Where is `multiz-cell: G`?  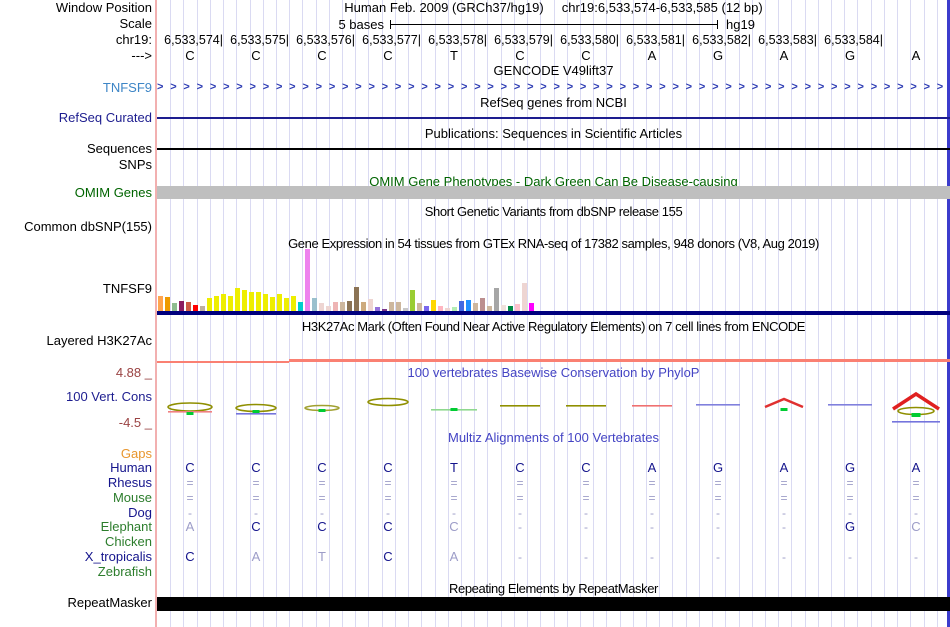 multiz-cell: G is located at coordinates (718, 467).